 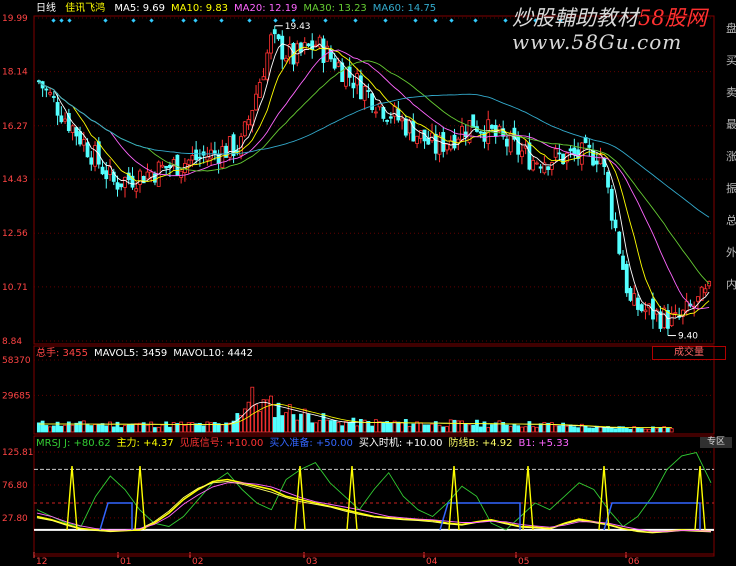 I want to click on indicator-label-5: 防线B: +4.92, so click(x=480, y=443).